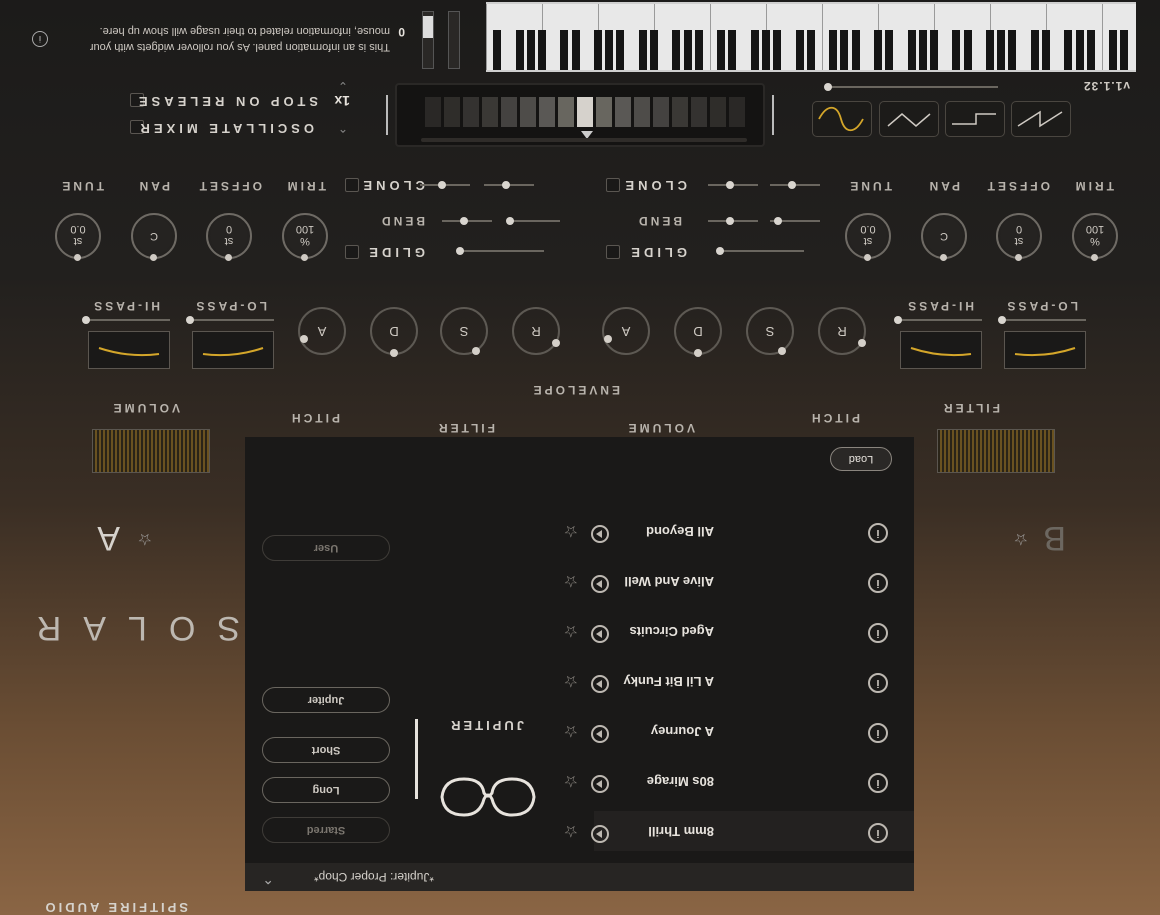 The image size is (1160, 915). Describe the element at coordinates (613, 185) in the screenshot. I see `right-clone-checkbox` at that location.